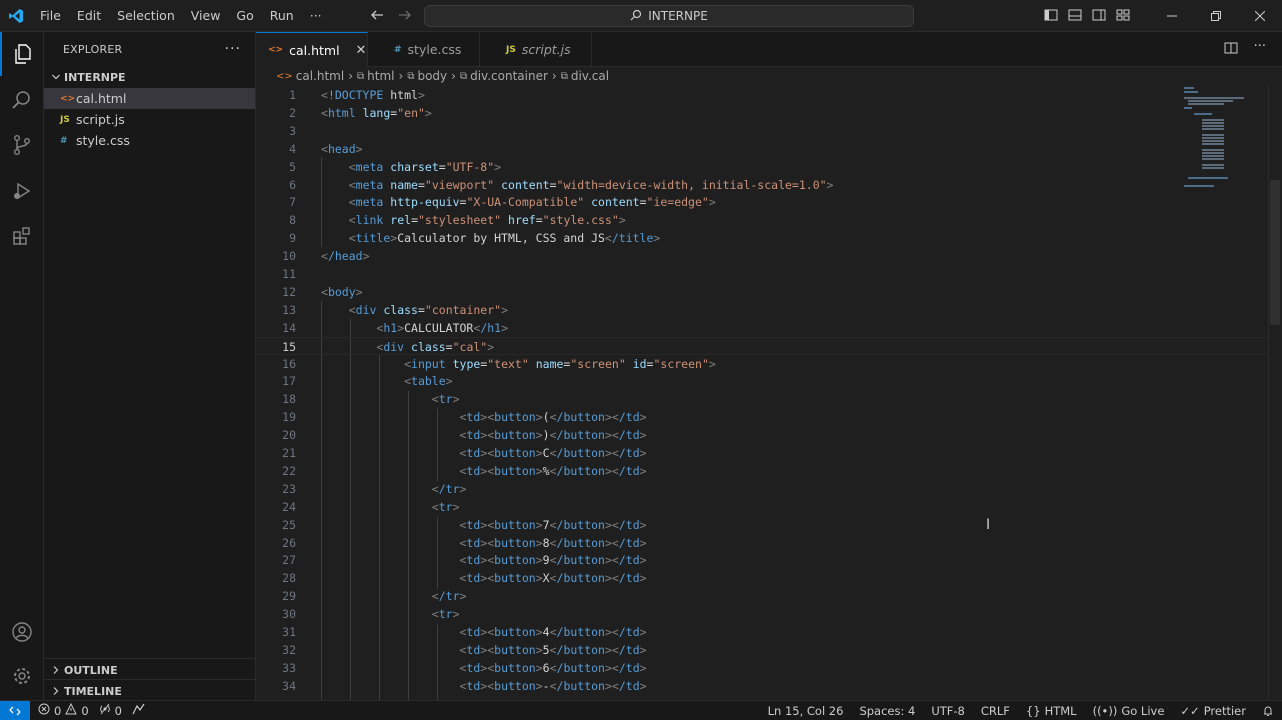 The image size is (1282, 720). What do you see at coordinates (22, 236) in the screenshot?
I see `extensions-icon` at bounding box center [22, 236].